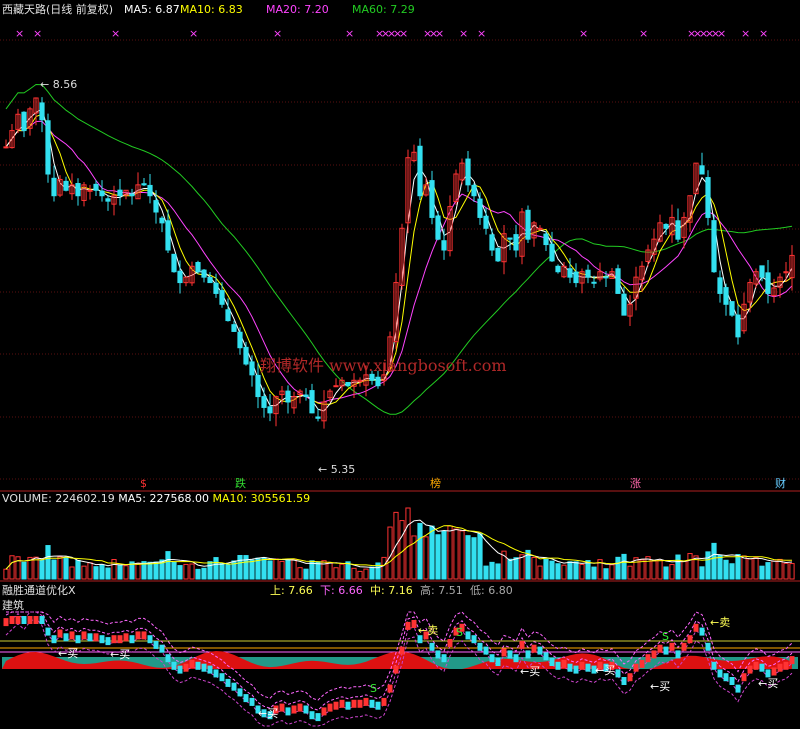 The height and width of the screenshot is (729, 800). Describe the element at coordinates (383, 9) in the screenshot. I see `ma-legend-item: MA60: 7.29` at that location.